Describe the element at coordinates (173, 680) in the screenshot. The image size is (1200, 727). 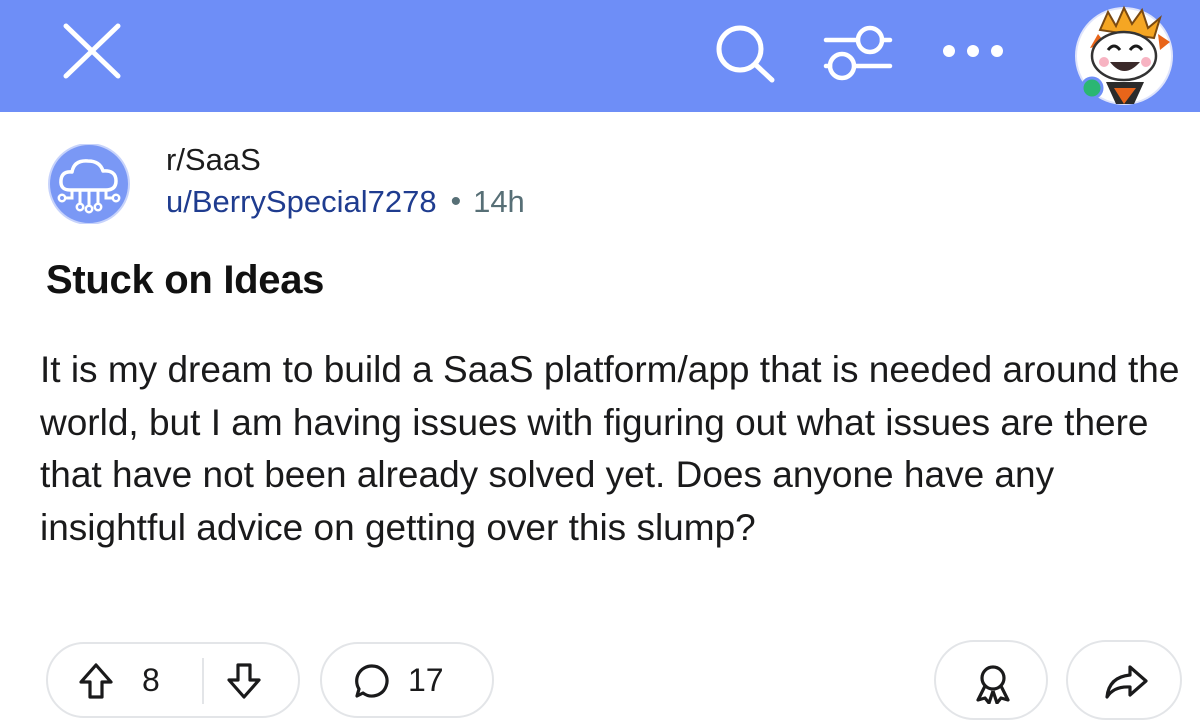
I see `vote-bar: 8` at that location.